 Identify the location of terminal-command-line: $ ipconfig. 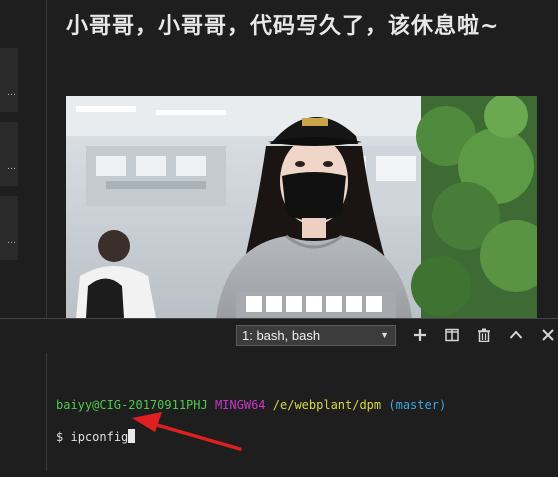
(301, 437).